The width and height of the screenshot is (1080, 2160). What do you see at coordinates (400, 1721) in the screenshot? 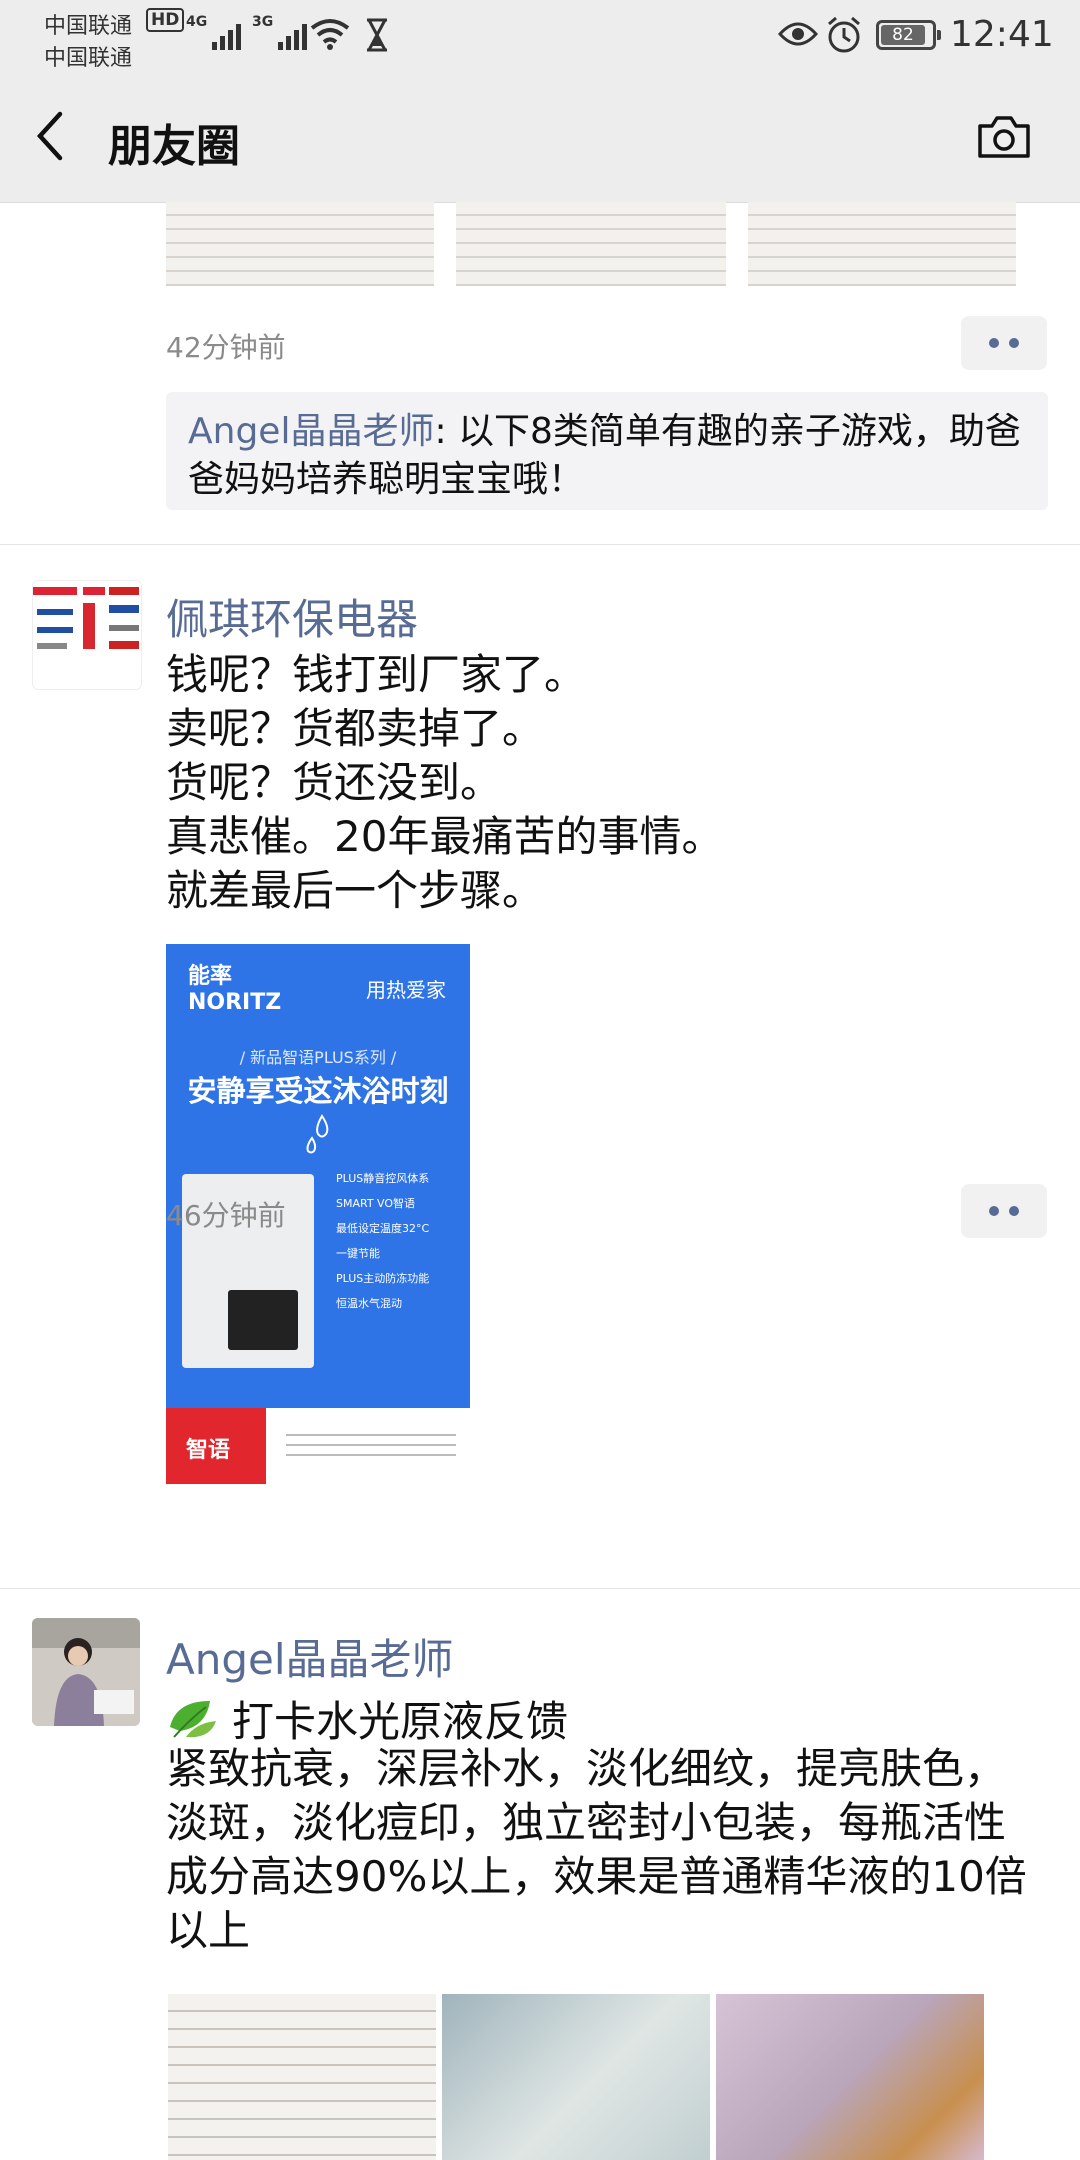
I see `post-title-text: 打卡水光原液反馈` at bounding box center [400, 1721].